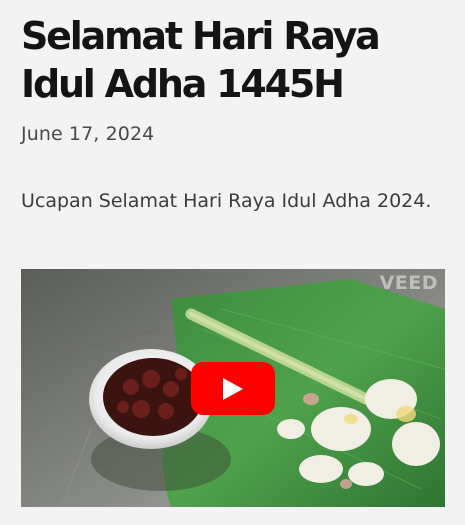 This screenshot has height=525, width=465. Describe the element at coordinates (88, 134) in the screenshot. I see `post-date: June 17, 2024` at that location.